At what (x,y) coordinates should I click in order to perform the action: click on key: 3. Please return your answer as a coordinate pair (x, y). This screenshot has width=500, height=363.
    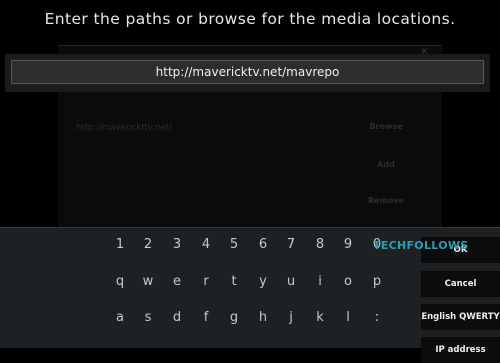
    Looking at the image, I should click on (177, 245).